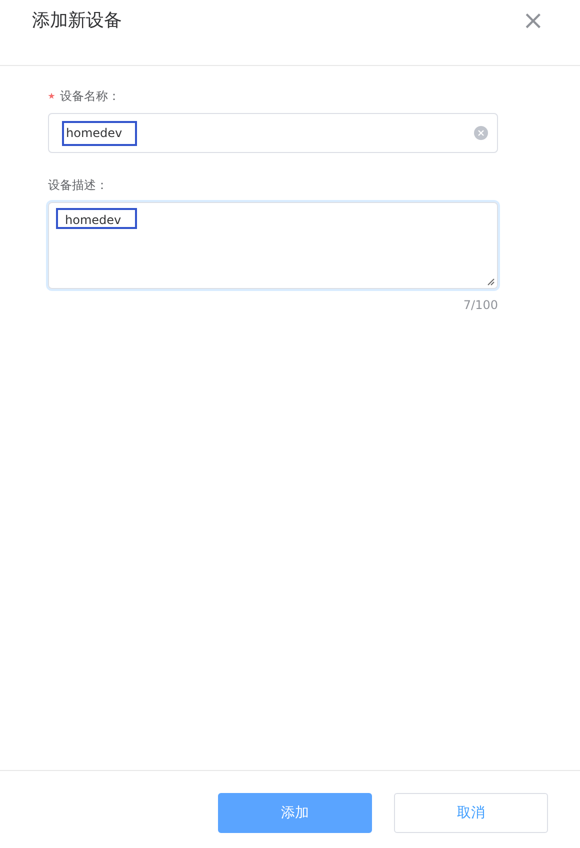  Describe the element at coordinates (77, 21) in the screenshot. I see `drawer-title: 添加新设备` at that location.